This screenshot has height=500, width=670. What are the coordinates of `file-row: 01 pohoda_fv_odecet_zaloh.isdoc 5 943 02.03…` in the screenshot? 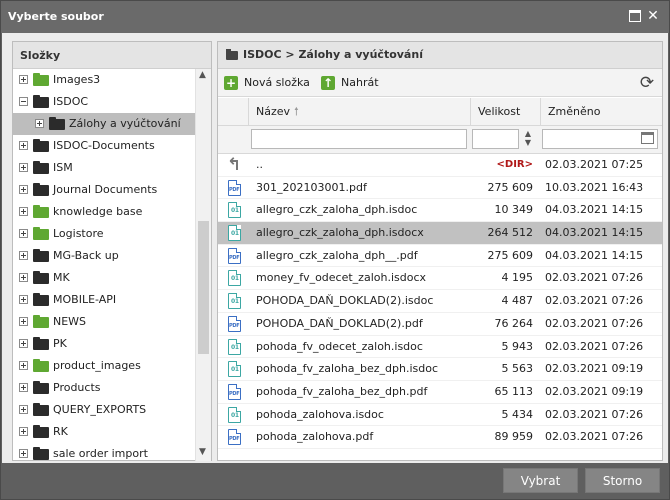 It's located at (440, 347).